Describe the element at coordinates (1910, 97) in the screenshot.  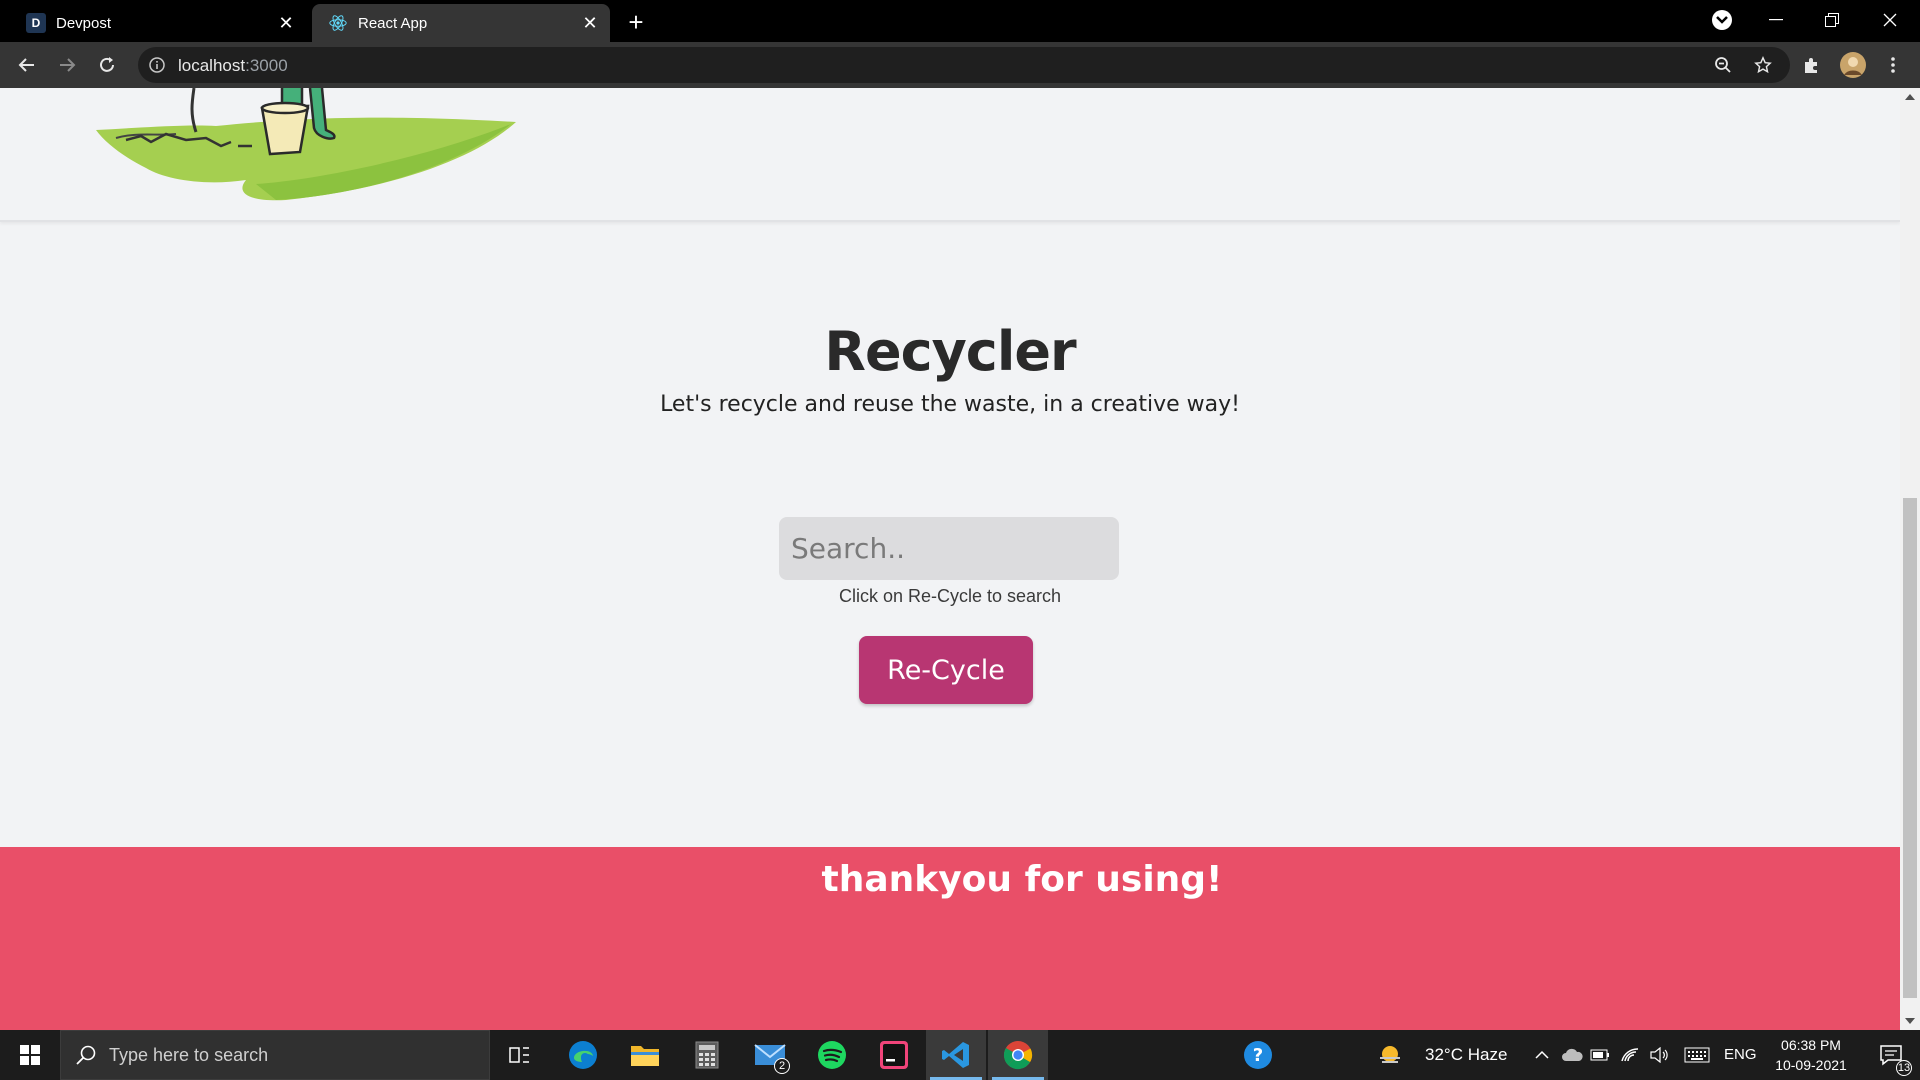
I see `scroll-up-icon` at that location.